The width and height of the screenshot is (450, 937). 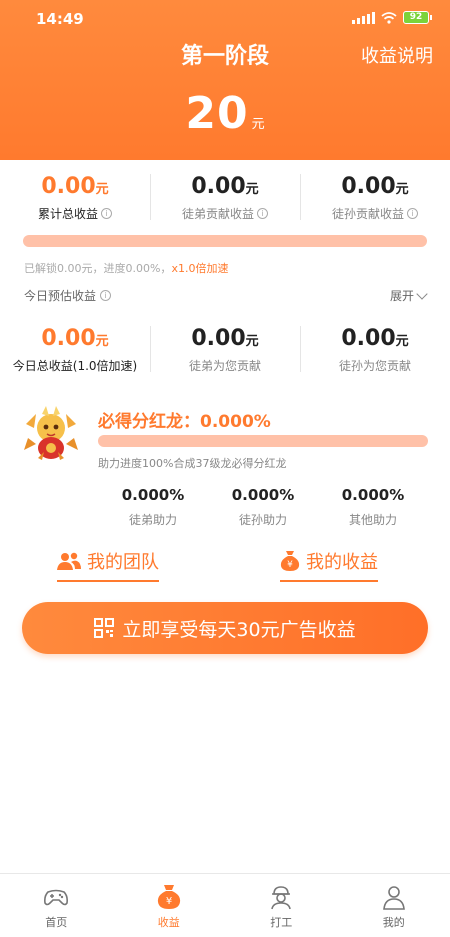 I want to click on today-apprentice-value: 0.00, so click(x=218, y=338).